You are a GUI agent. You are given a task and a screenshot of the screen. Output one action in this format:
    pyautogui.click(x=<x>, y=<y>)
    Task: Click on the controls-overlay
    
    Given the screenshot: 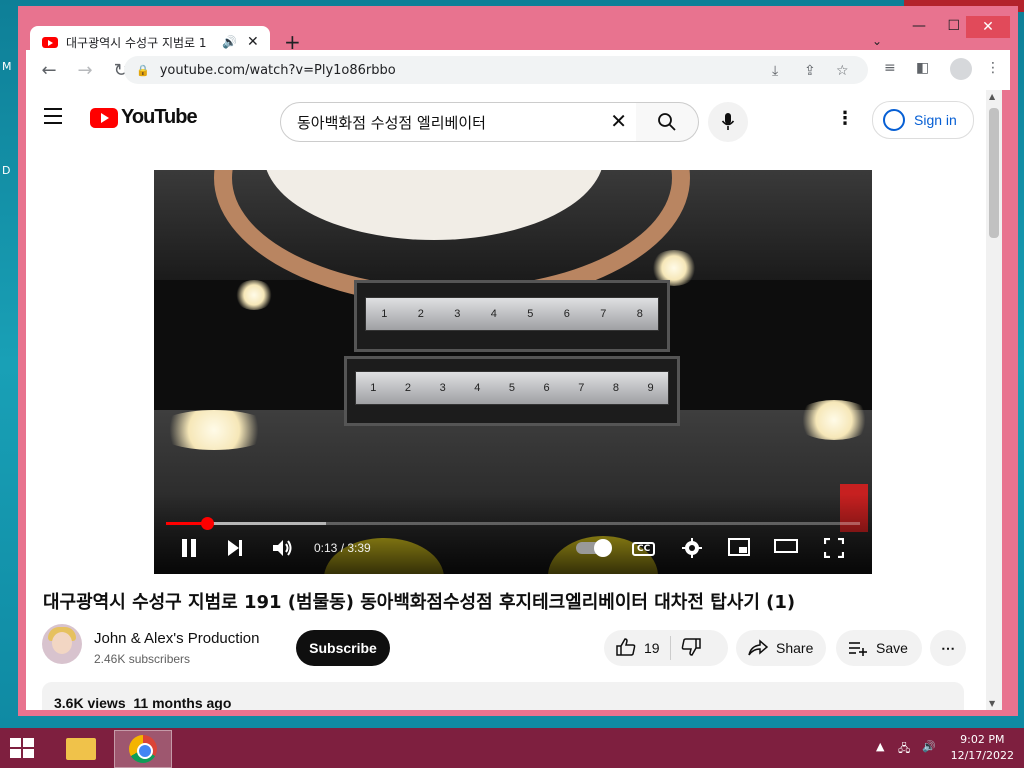 What is the action you would take?
    pyautogui.click(x=513, y=534)
    